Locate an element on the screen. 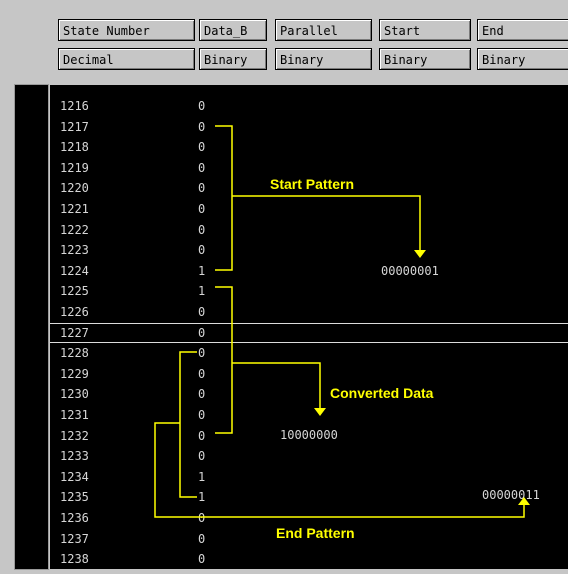  column-header-start: Start is located at coordinates (425, 30).